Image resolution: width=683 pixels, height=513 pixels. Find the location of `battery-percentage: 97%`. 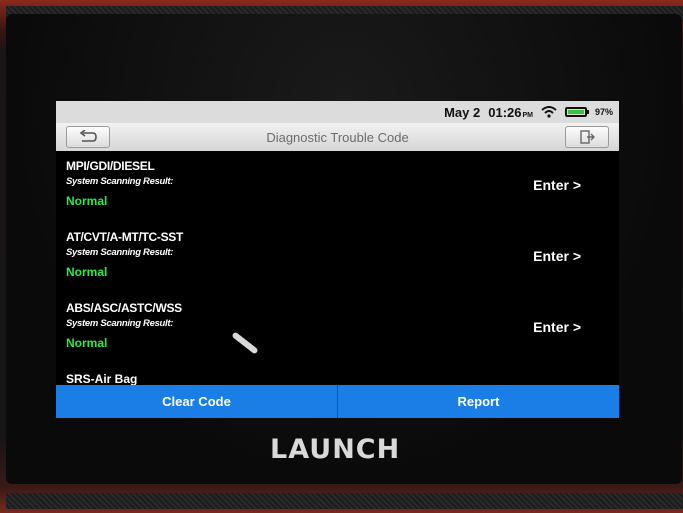

battery-percentage: 97% is located at coordinates (603, 112).